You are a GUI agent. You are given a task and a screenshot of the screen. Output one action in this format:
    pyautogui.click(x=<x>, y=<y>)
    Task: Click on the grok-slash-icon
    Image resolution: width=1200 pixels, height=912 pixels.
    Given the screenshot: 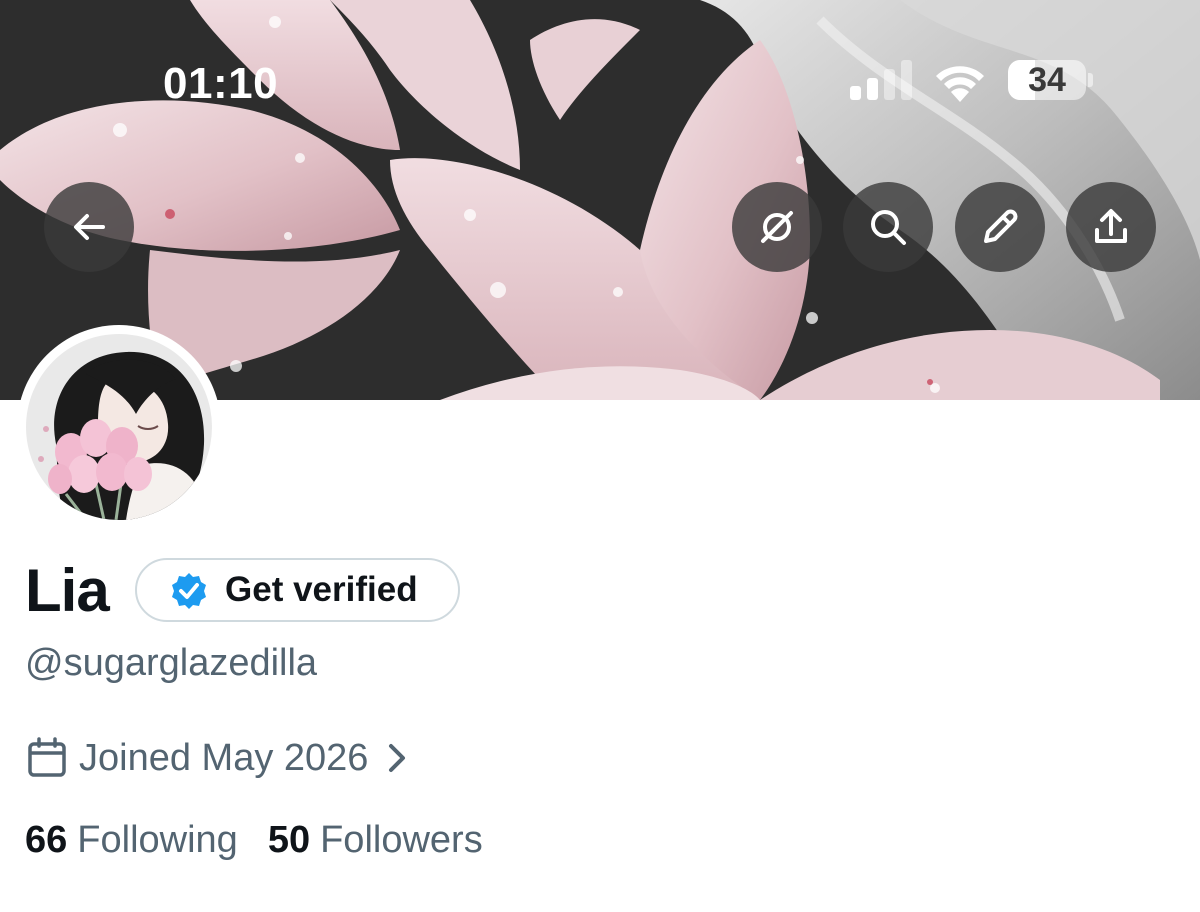 What is the action you would take?
    pyautogui.click(x=777, y=227)
    